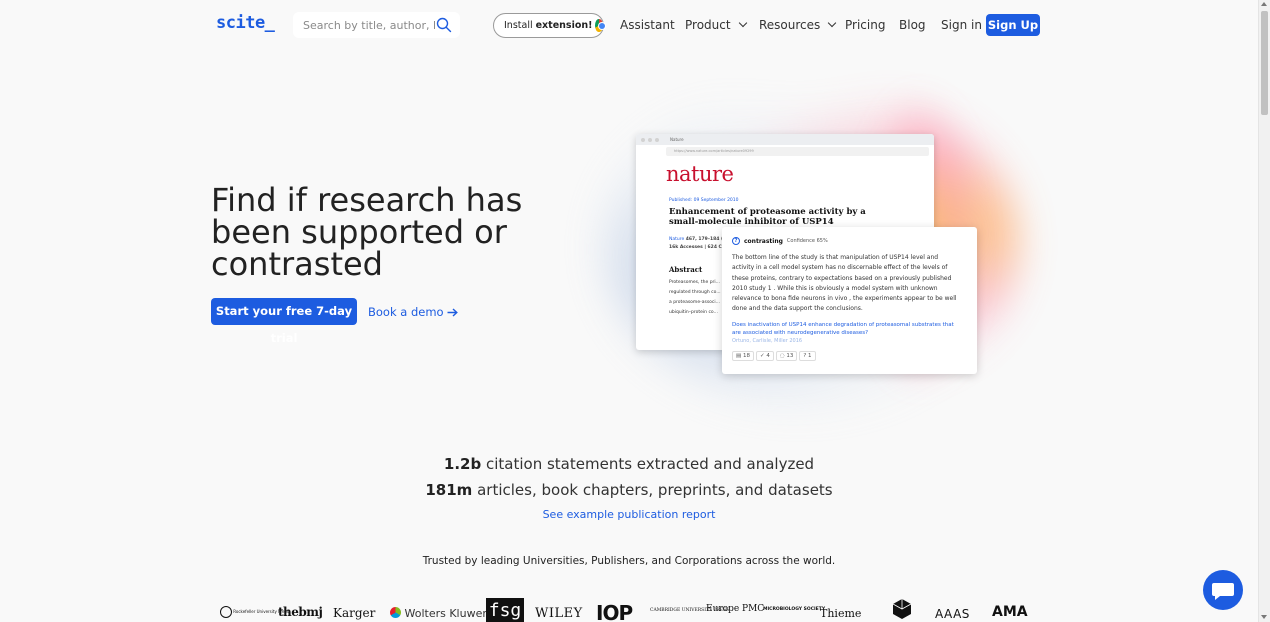  Describe the element at coordinates (453, 312) in the screenshot. I see `arrow-right-icon` at that location.